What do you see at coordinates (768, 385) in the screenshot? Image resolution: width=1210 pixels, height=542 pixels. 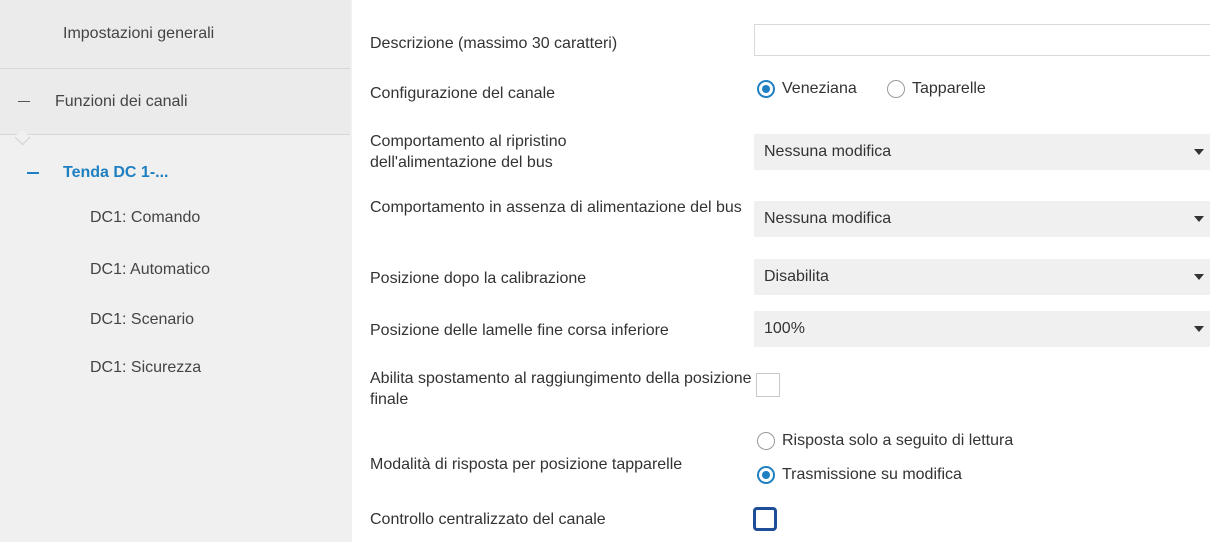 I see `move-final-checkbox` at bounding box center [768, 385].